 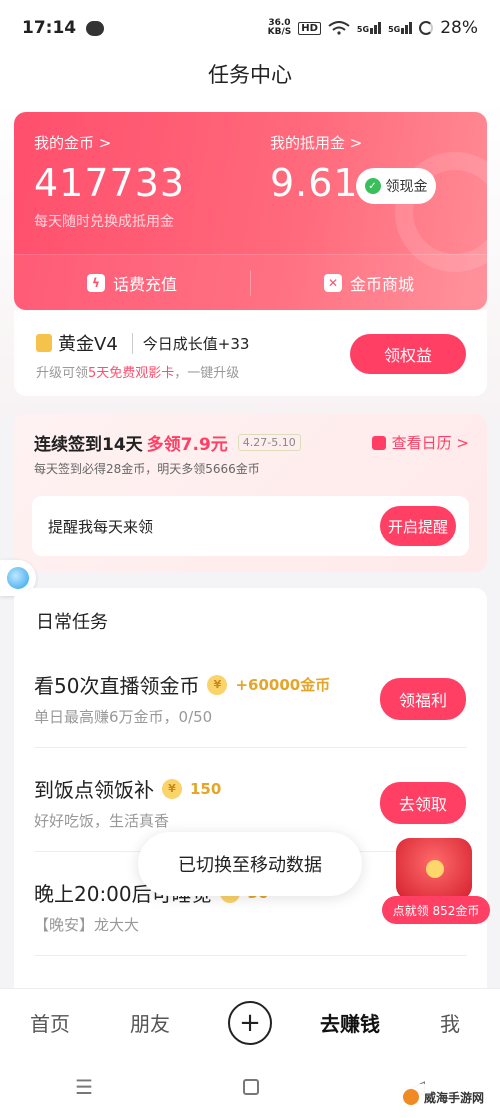 I want to click on tab-friends: 朋友, so click(x=150, y=1022).